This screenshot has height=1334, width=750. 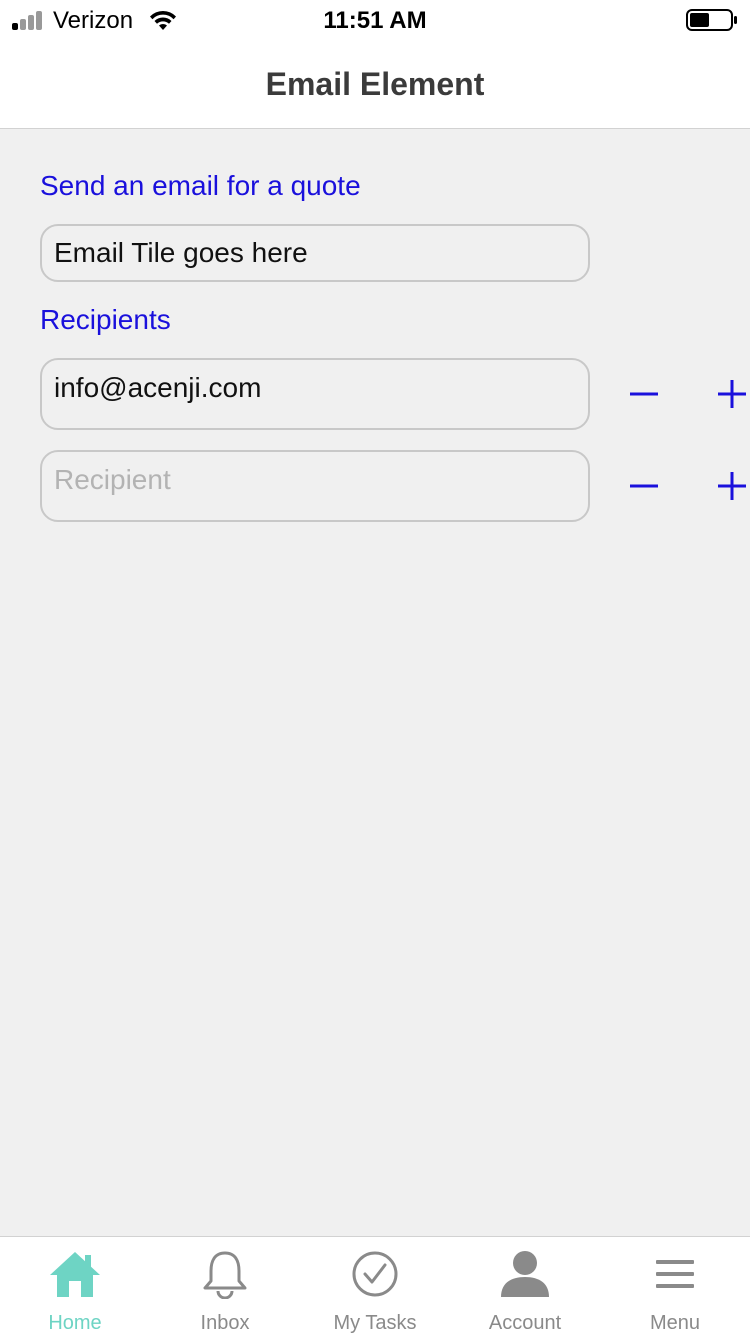 What do you see at coordinates (375, 1323) in the screenshot?
I see `tab-label: My Tasks` at bounding box center [375, 1323].